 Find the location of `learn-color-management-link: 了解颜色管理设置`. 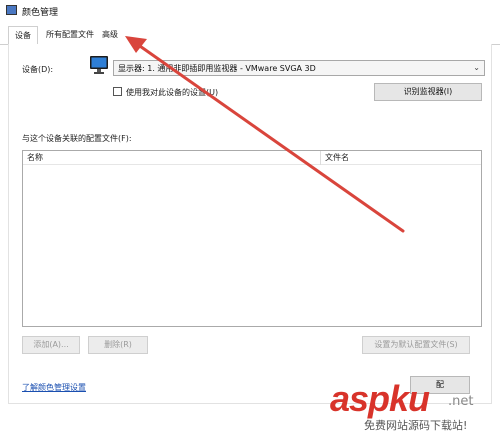

learn-color-management-link: 了解颜色管理设置 is located at coordinates (54, 387).